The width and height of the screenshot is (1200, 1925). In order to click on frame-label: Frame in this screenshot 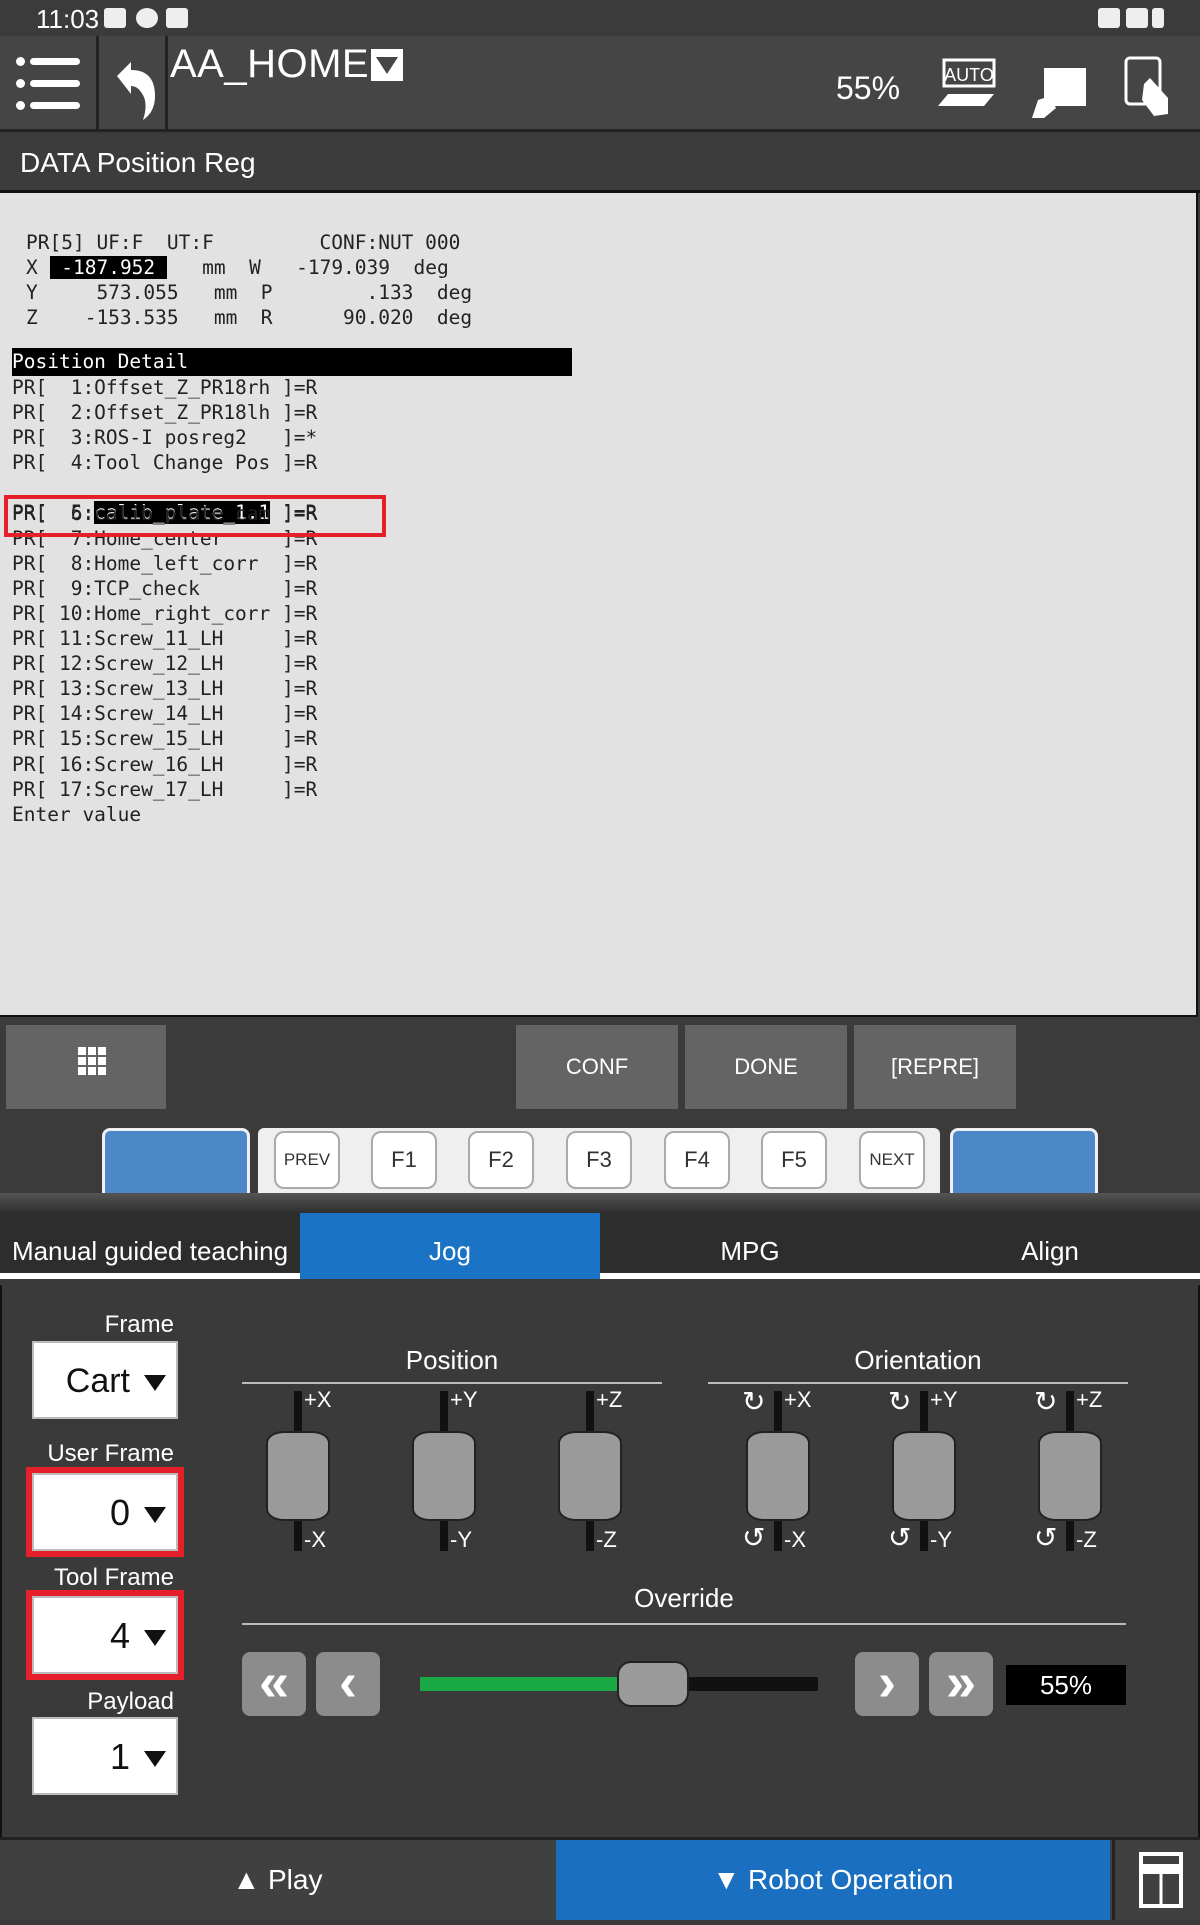, I will do `click(139, 1324)`.